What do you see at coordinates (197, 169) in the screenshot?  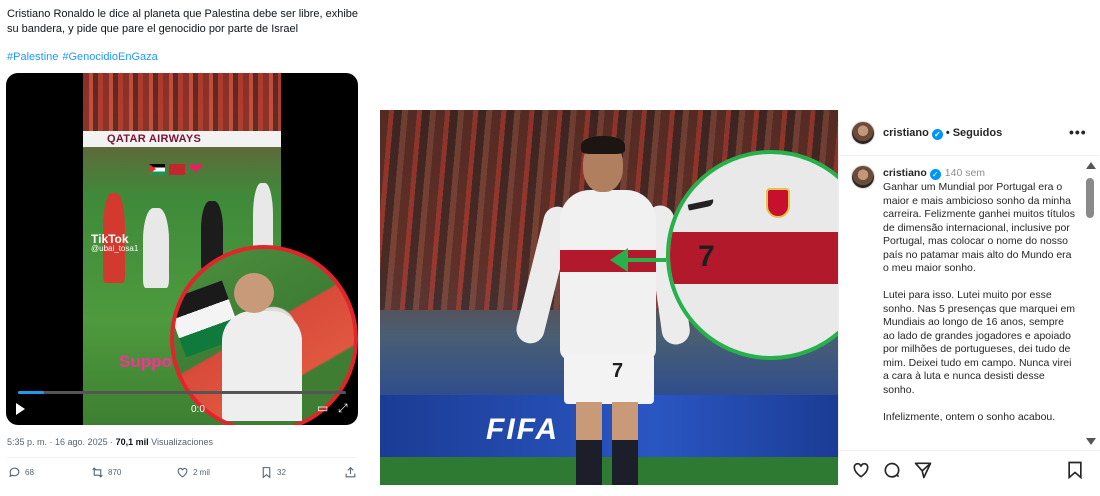 I see `heart-icon: ❤` at bounding box center [197, 169].